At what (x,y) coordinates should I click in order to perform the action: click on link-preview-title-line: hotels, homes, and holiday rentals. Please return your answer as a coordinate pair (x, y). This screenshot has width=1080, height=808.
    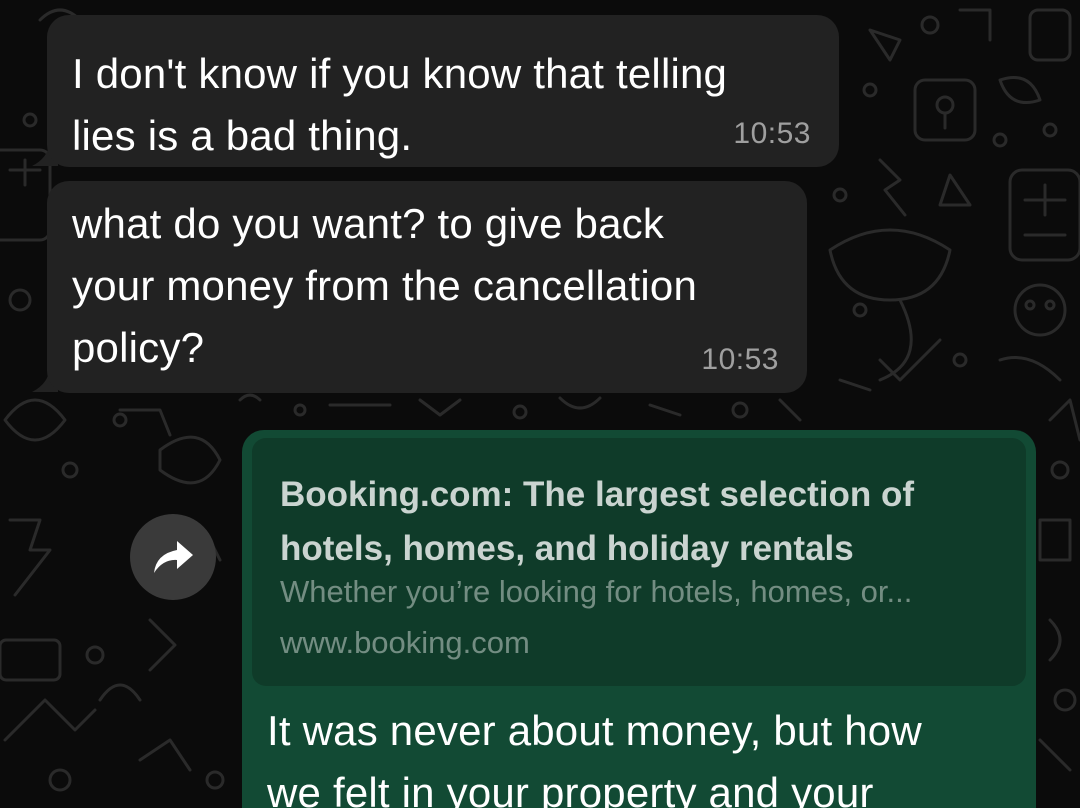
    Looking at the image, I should click on (567, 548).